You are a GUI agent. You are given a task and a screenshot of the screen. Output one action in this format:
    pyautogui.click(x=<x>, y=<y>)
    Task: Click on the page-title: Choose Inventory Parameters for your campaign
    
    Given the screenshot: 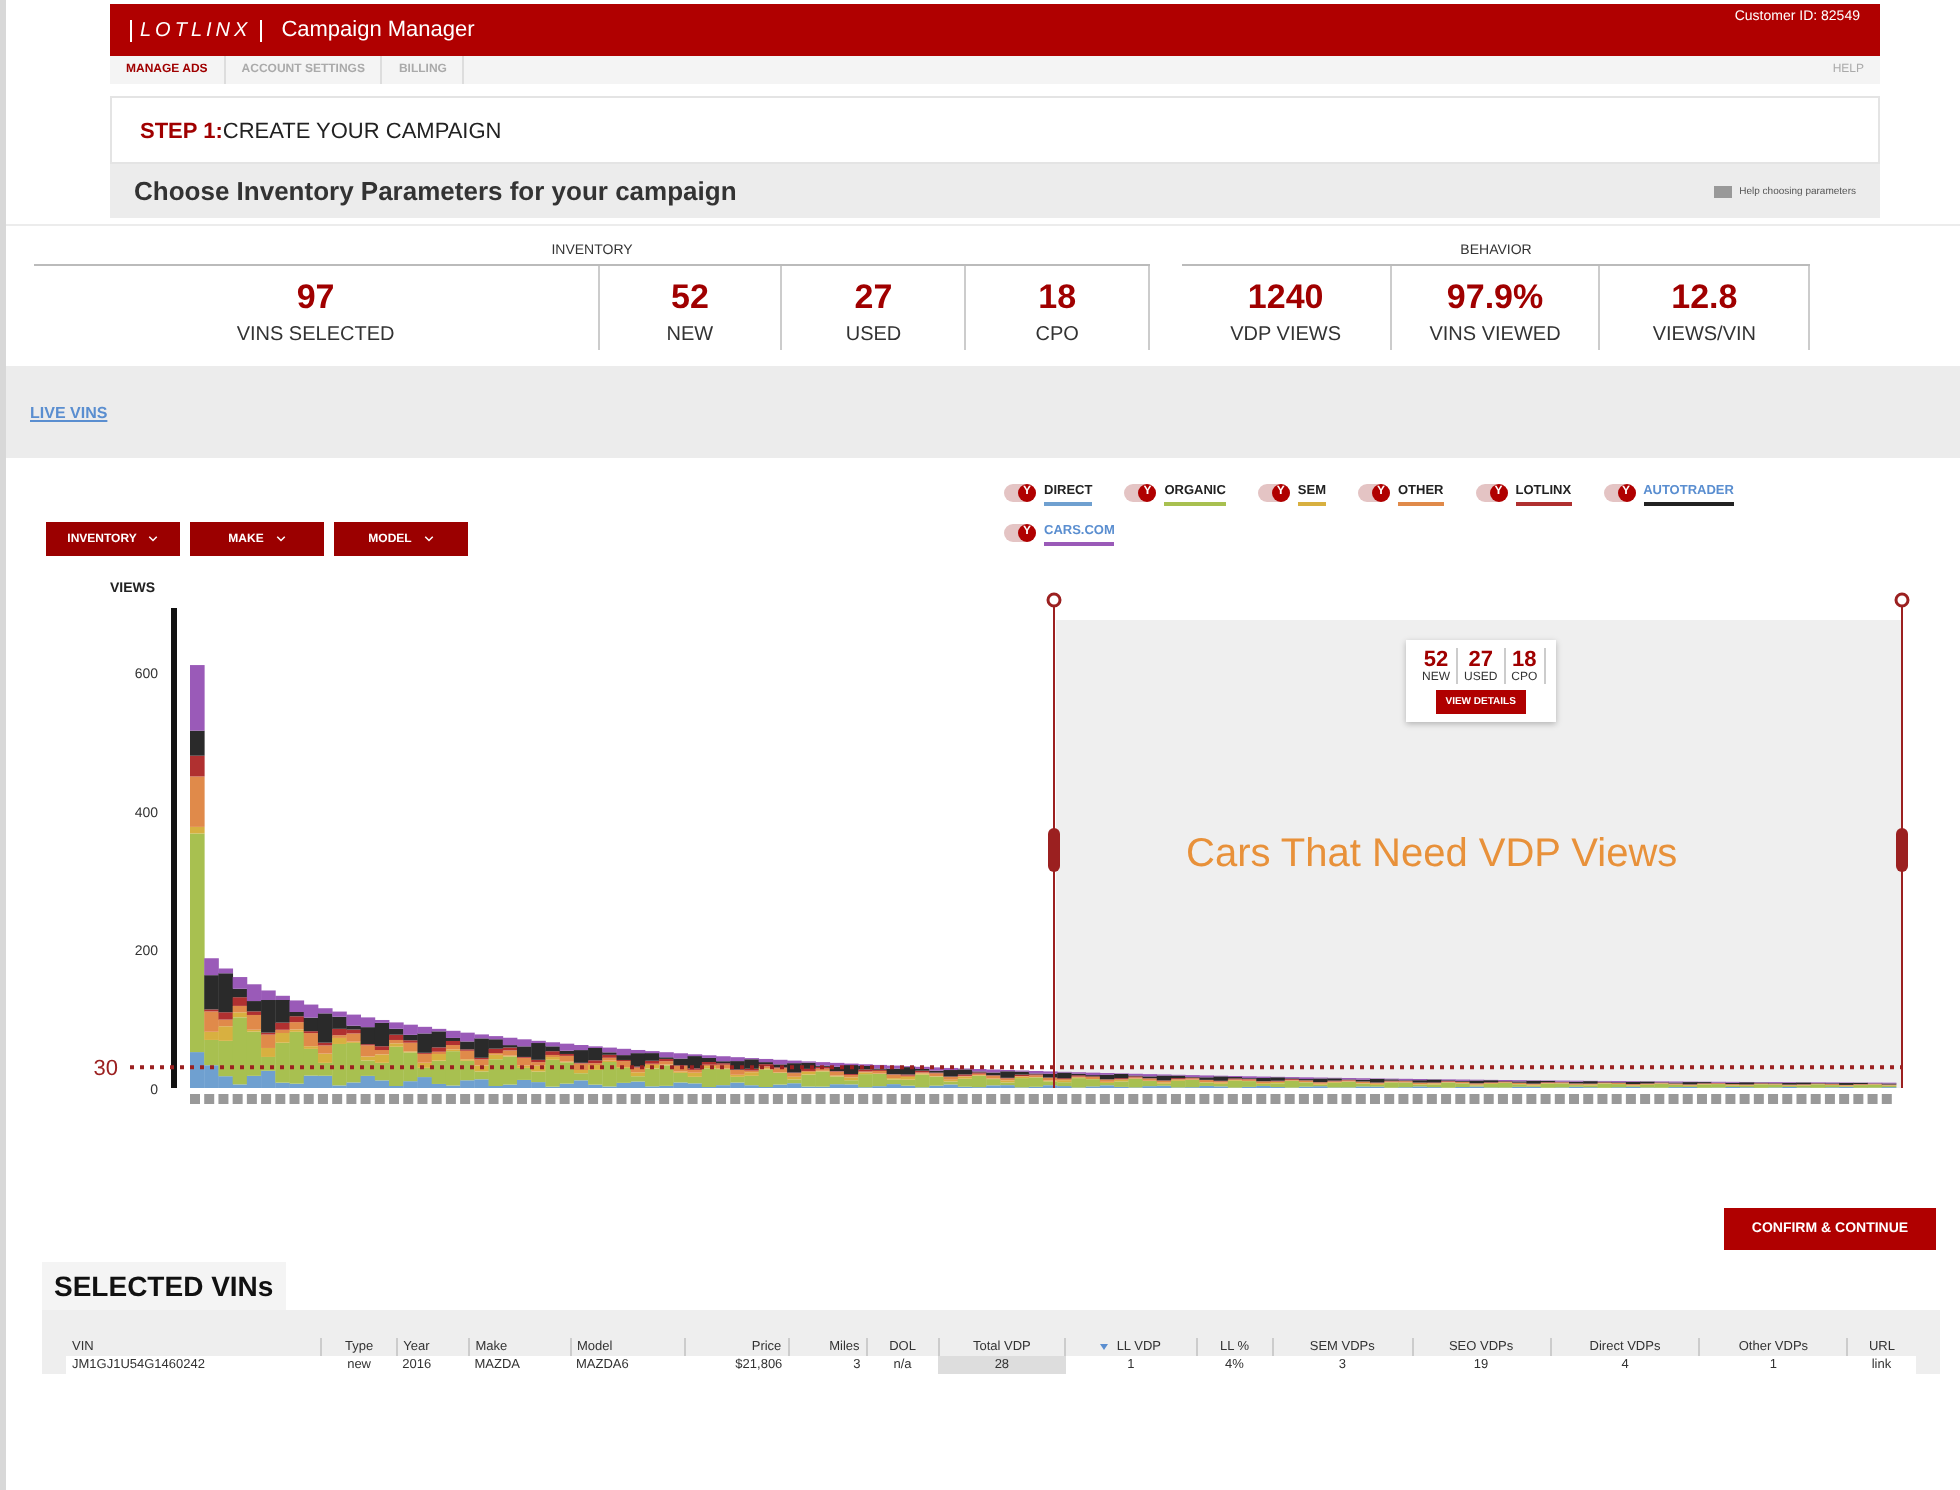 What is the action you would take?
    pyautogui.click(x=435, y=191)
    